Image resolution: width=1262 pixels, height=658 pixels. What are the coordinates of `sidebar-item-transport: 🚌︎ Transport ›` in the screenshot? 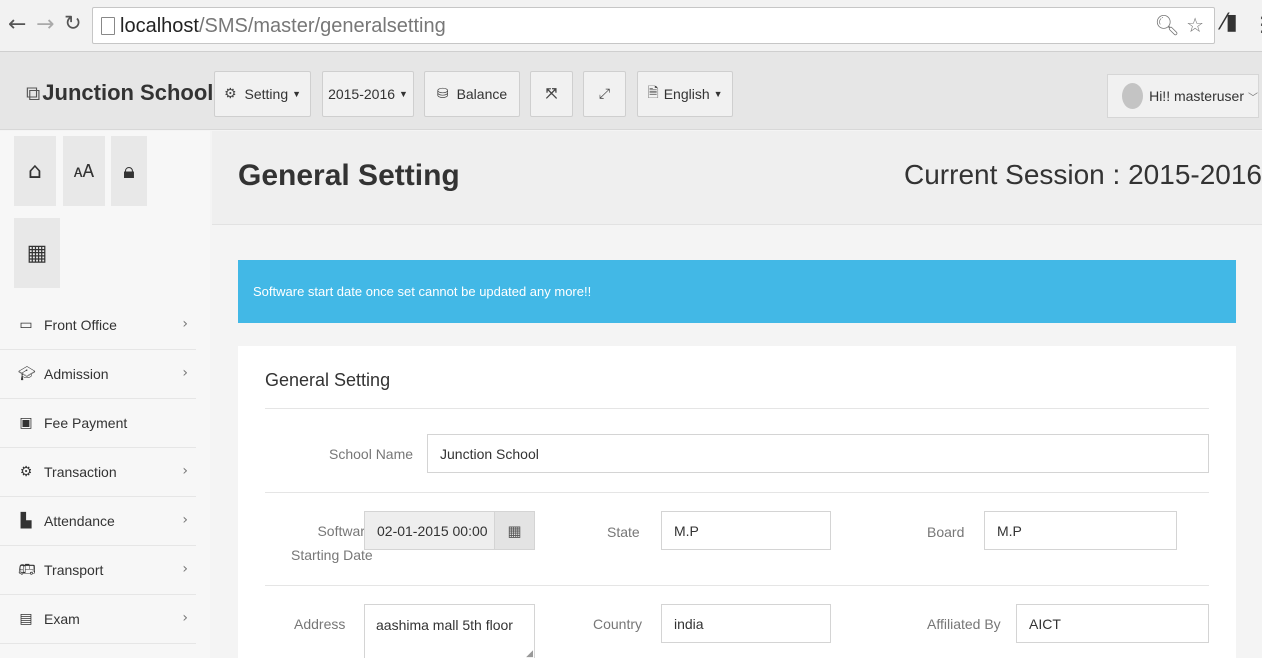 It's located at (98, 570).